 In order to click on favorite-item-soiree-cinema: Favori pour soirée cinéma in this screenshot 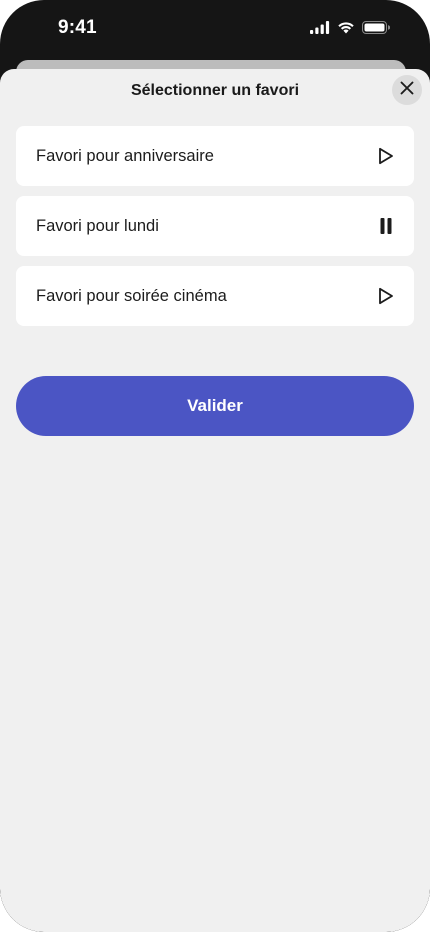, I will do `click(215, 296)`.